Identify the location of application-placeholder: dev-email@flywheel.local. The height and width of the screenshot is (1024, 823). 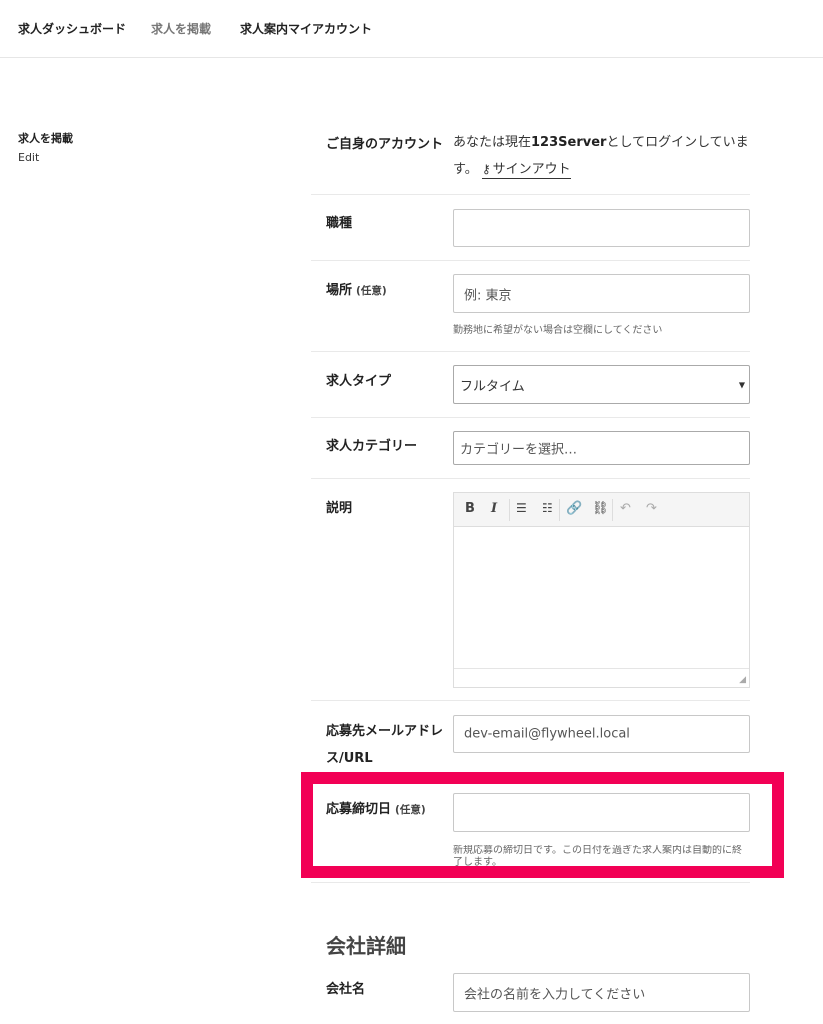
(547, 734).